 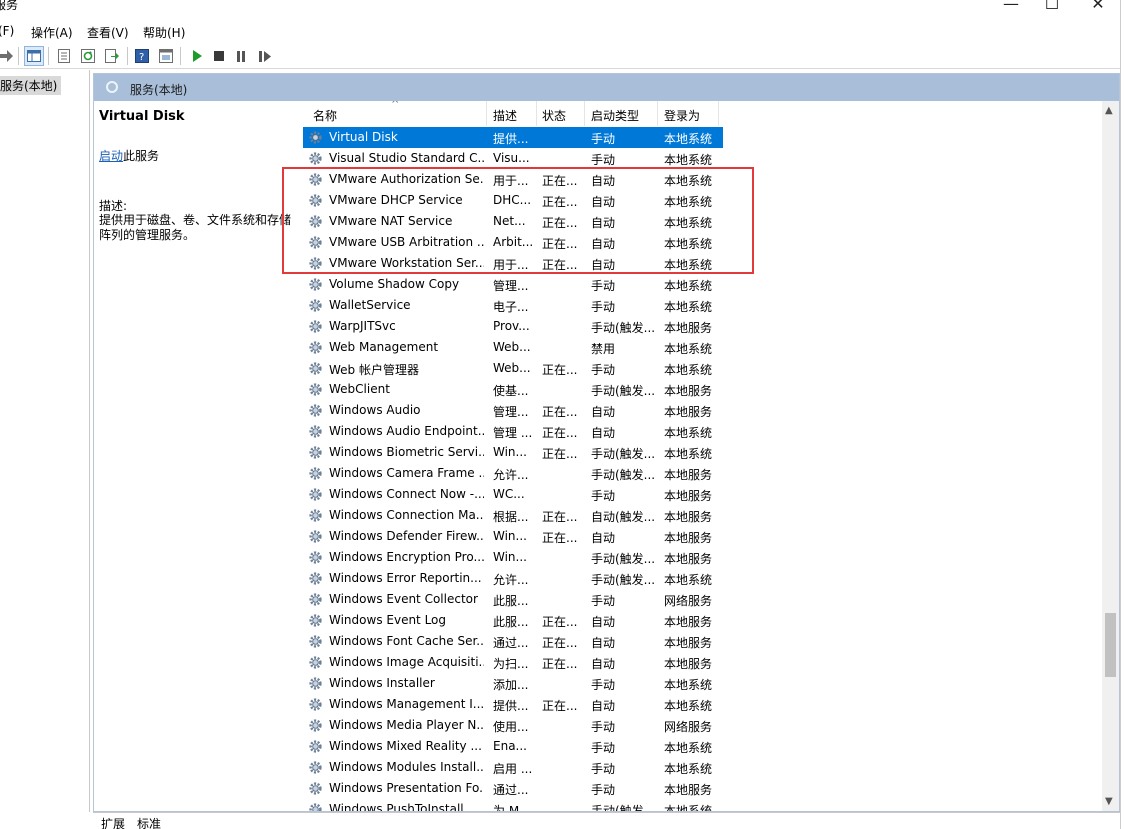 What do you see at coordinates (513, 347) in the screenshot?
I see `table-row: Web Management Web... 禁用 本地系统` at bounding box center [513, 347].